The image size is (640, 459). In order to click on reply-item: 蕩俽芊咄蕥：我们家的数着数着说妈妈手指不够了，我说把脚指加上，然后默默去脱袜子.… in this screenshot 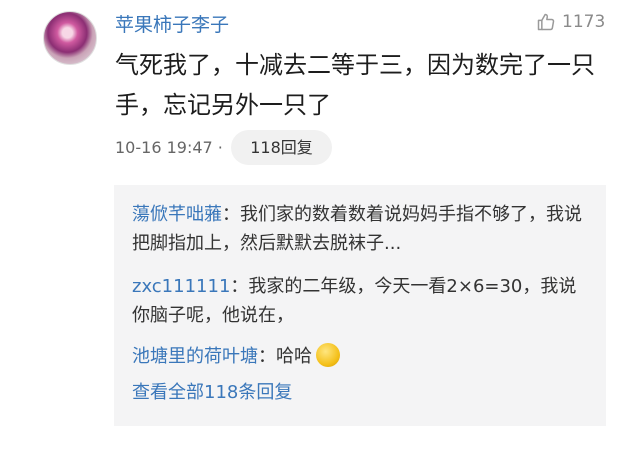, I will do `click(361, 229)`.